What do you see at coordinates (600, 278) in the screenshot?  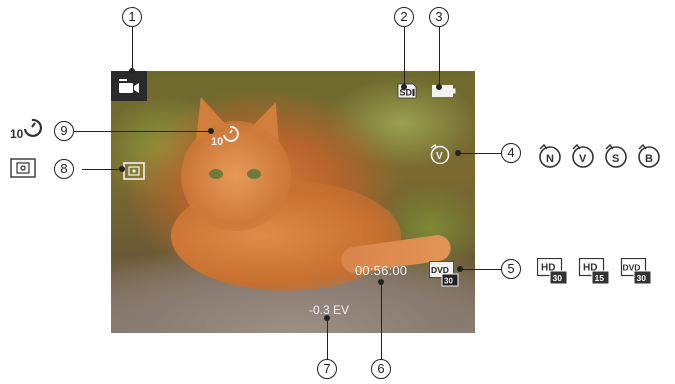 I see `video-option-fps: 15` at bounding box center [600, 278].